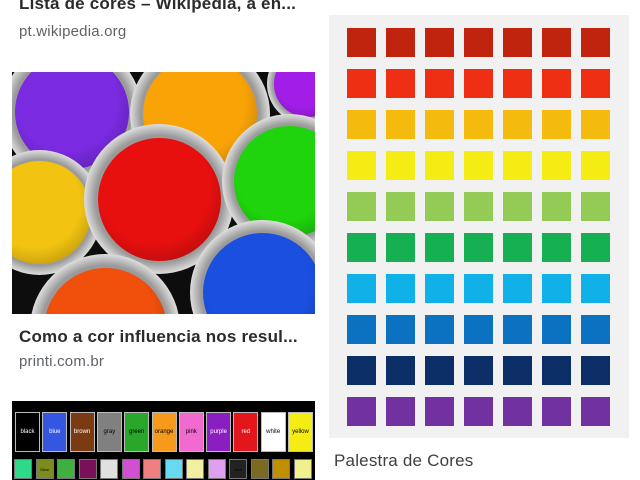 The image size is (640, 480). I want to click on named-color-mini-cell: Olive, so click(44, 469).